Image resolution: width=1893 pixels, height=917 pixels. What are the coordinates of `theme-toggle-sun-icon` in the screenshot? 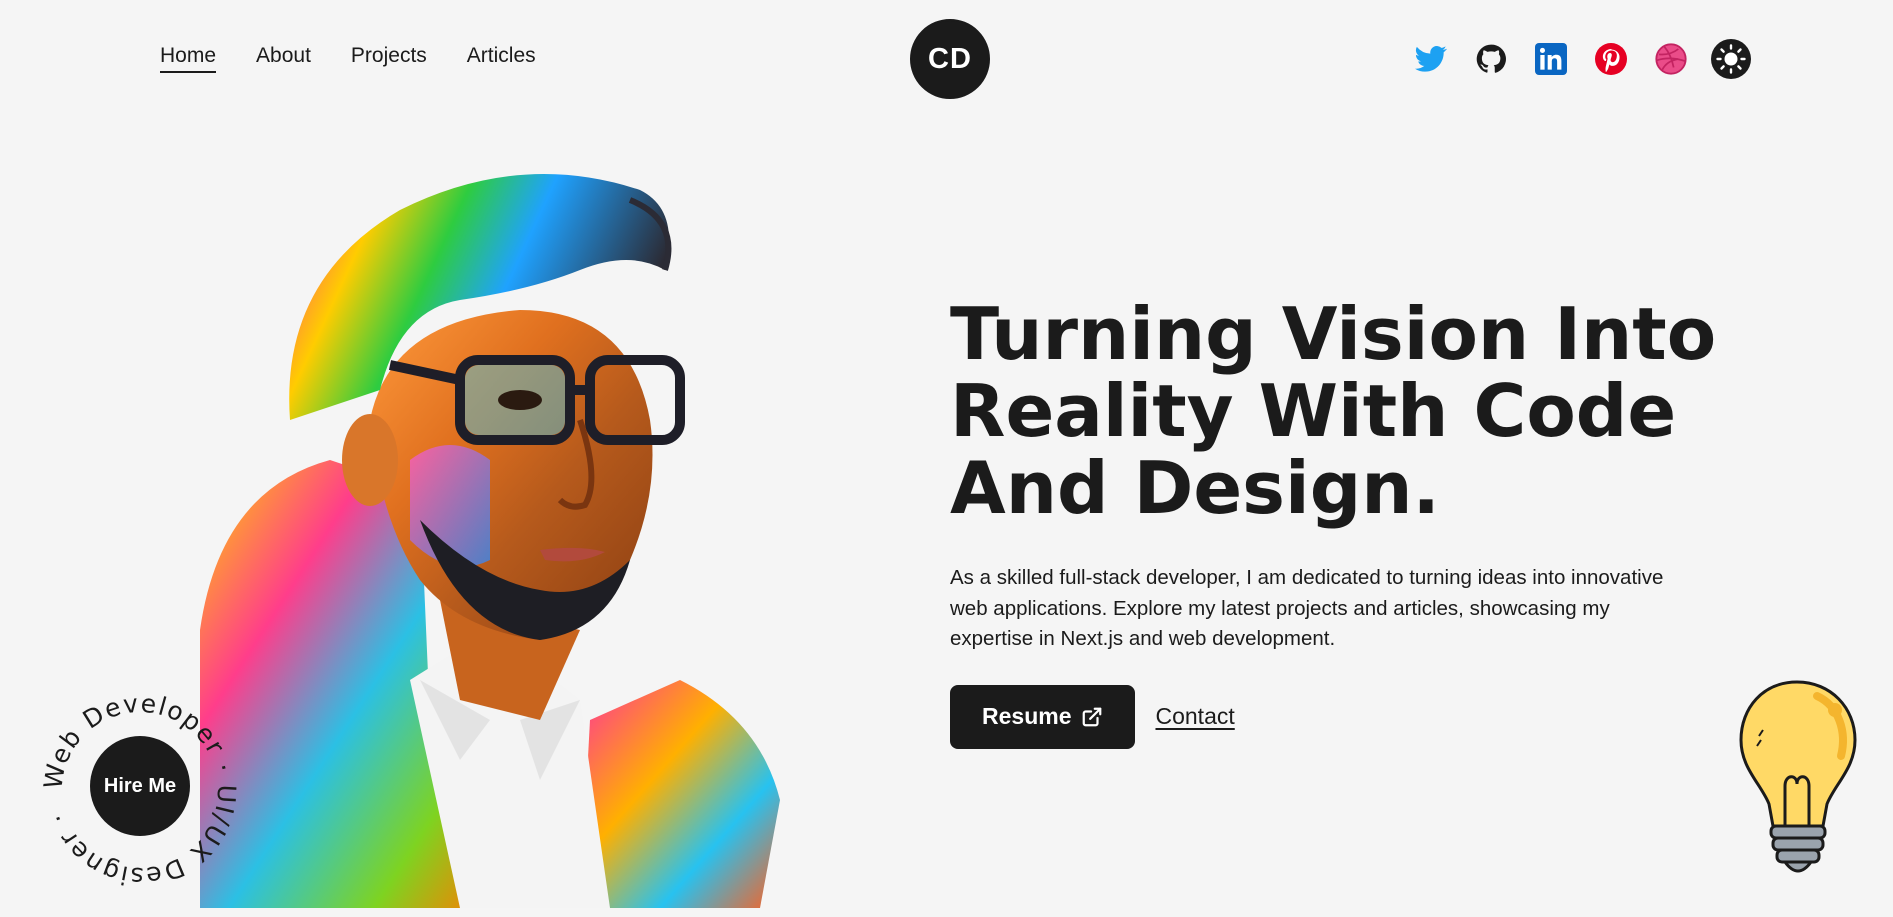 It's located at (1731, 59).